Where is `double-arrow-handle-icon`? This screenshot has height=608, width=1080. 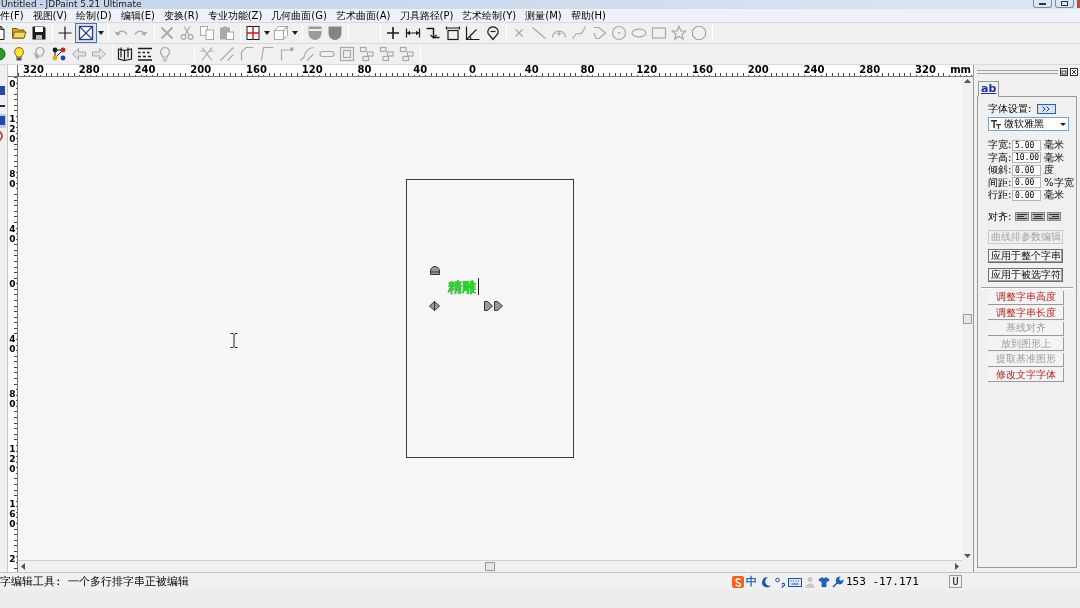
double-arrow-handle-icon is located at coordinates (494, 306).